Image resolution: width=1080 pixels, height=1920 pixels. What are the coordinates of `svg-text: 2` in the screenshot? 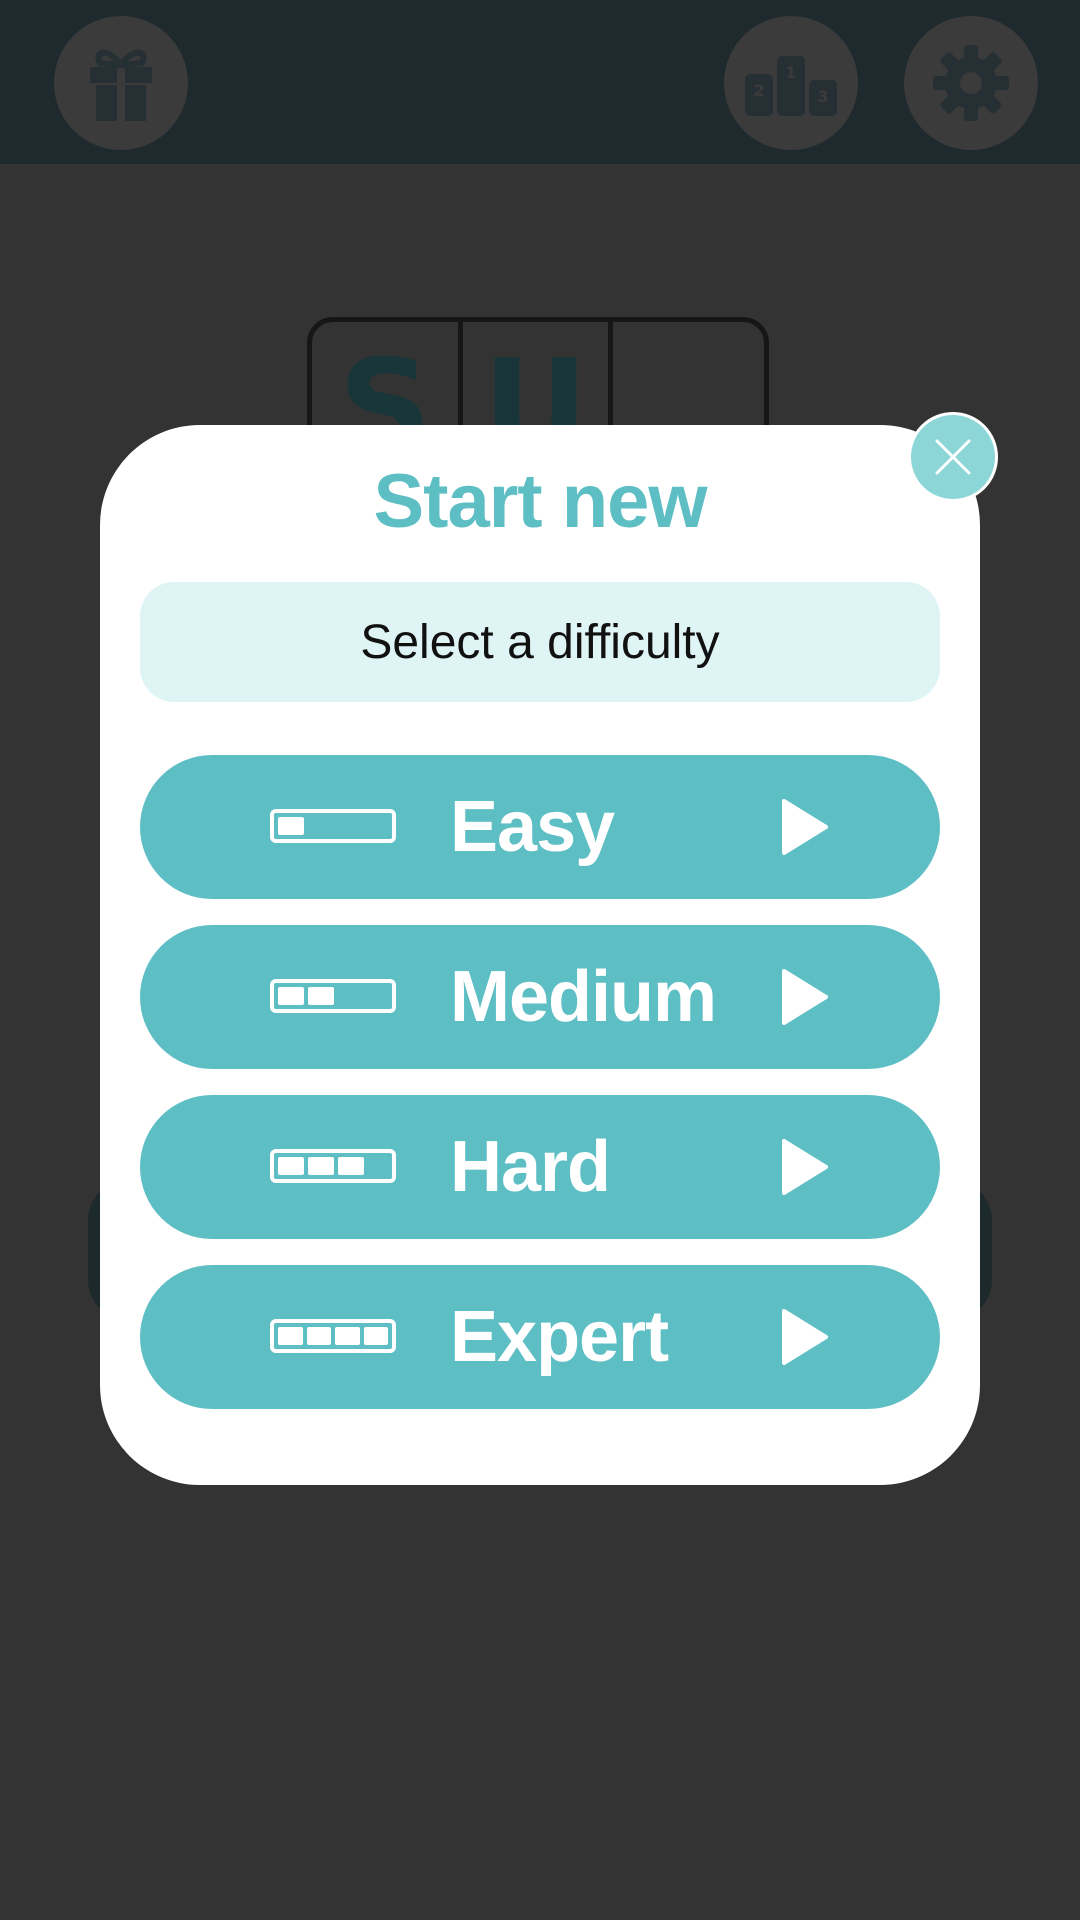 It's located at (758, 90).